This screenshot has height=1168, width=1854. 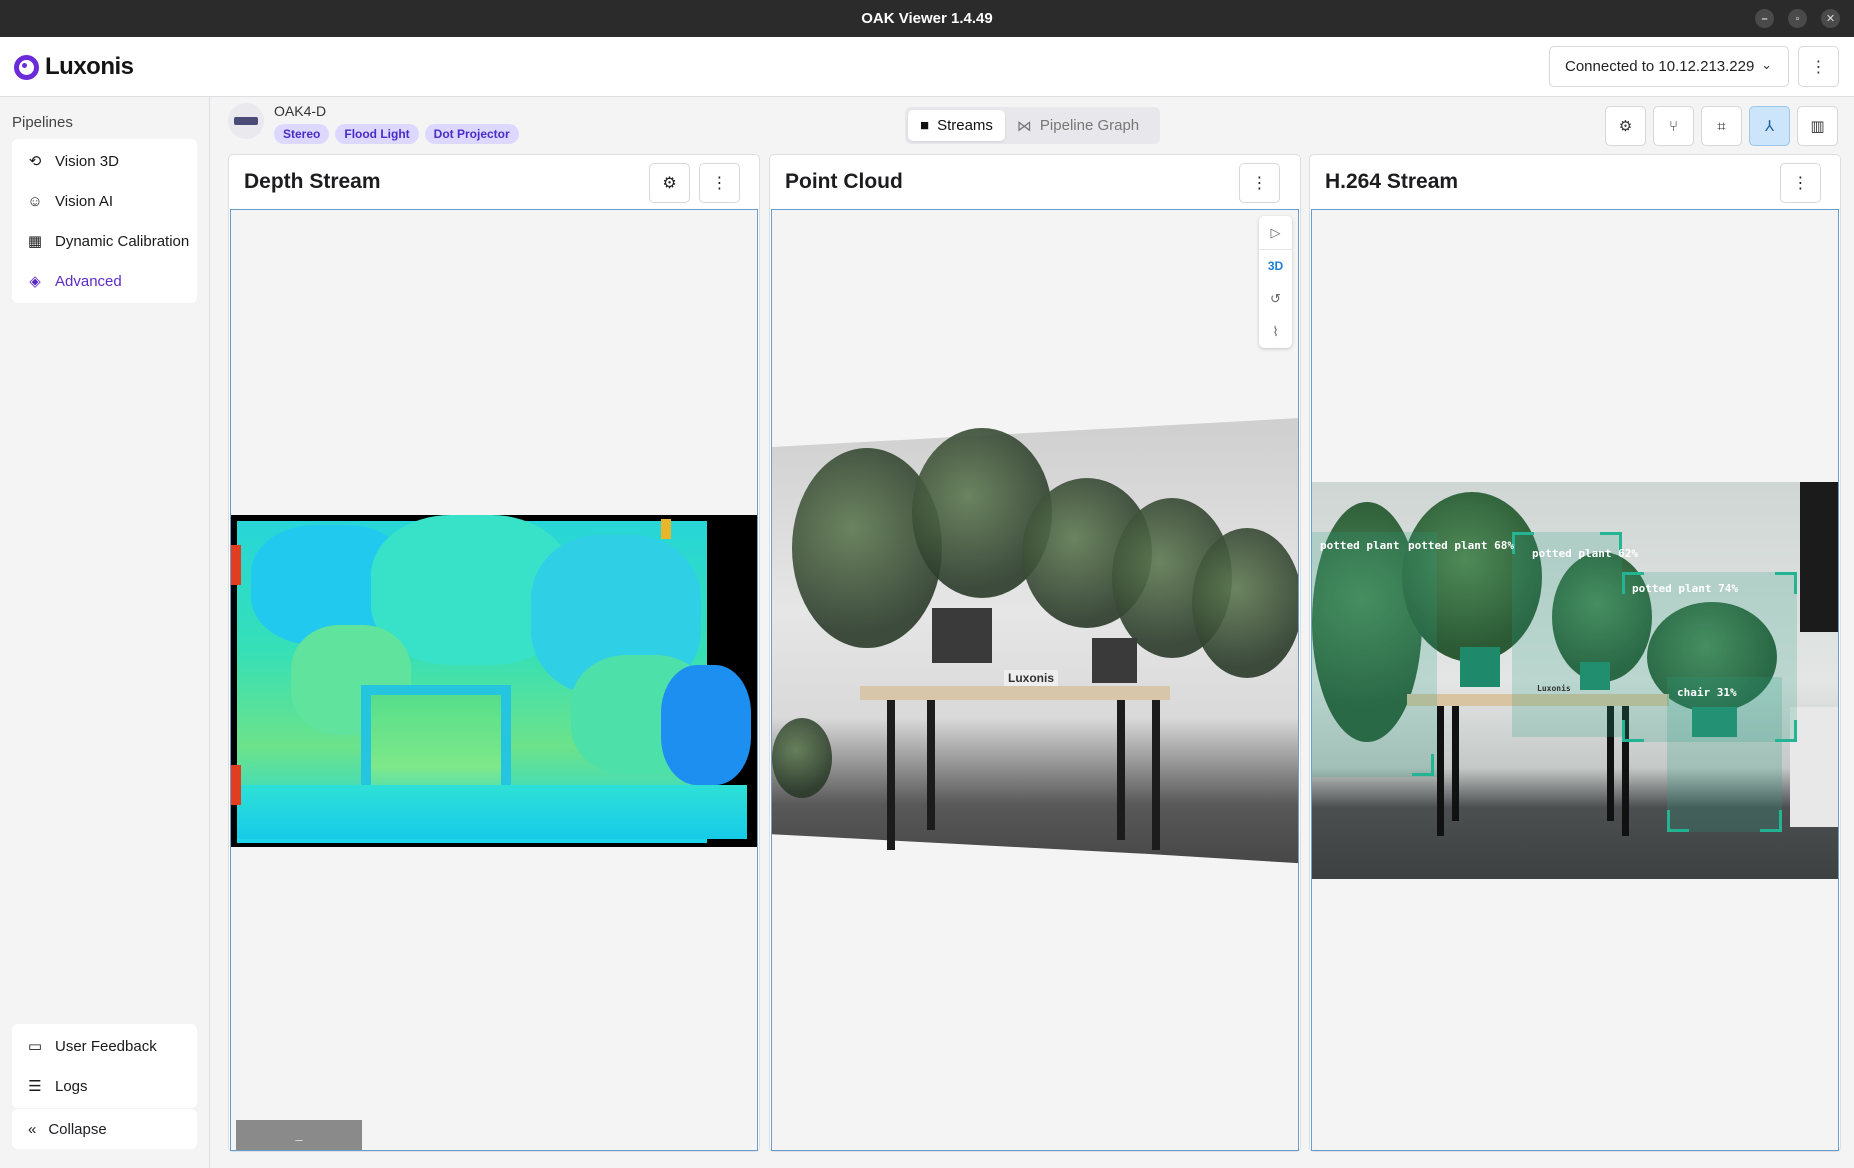 I want to click on detection-label: potted plant, so click(x=1360, y=545).